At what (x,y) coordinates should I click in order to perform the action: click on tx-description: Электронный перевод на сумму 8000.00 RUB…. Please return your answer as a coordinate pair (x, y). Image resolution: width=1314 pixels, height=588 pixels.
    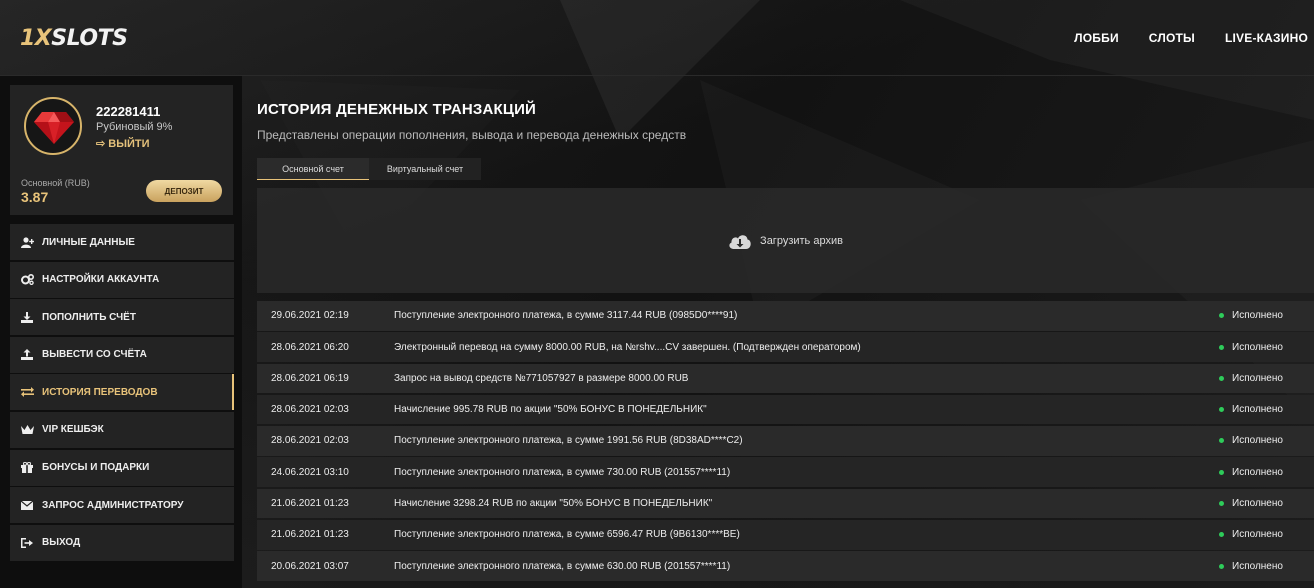
    Looking at the image, I should click on (627, 347).